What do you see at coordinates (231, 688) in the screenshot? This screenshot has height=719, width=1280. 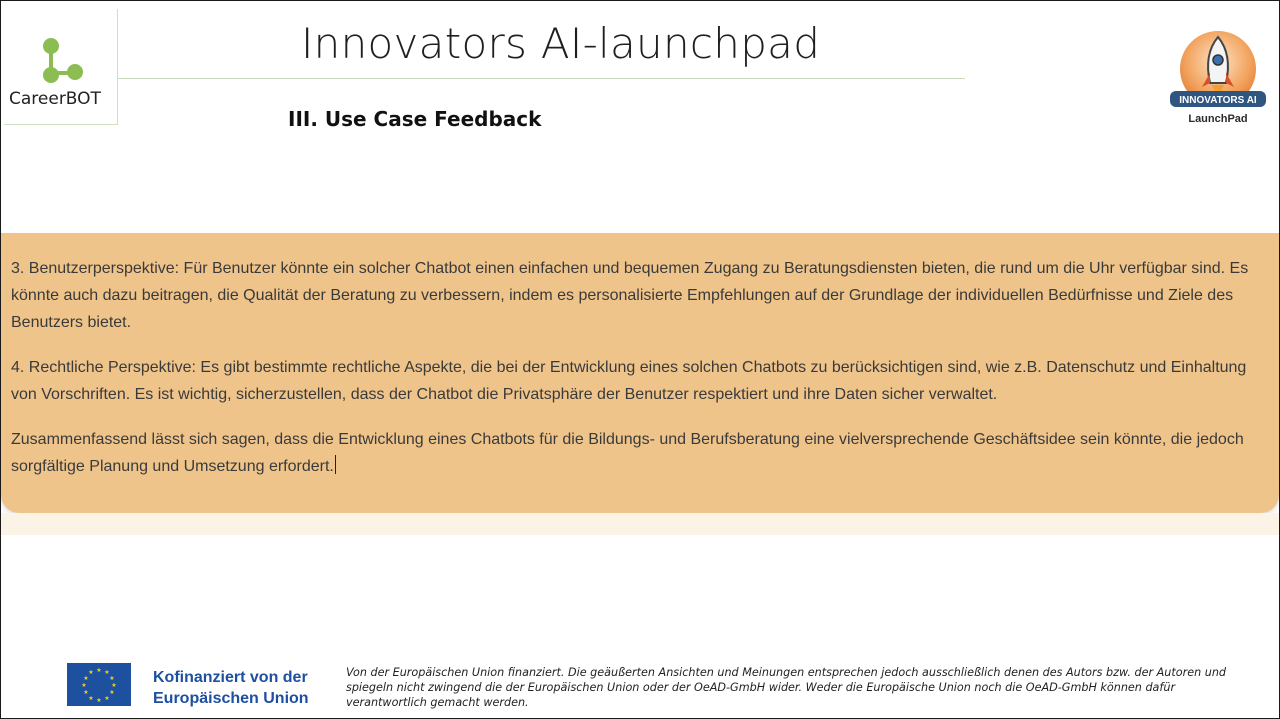 I see `eu-cofunding-label: Kofinanziert von der Europäischen Union` at bounding box center [231, 688].